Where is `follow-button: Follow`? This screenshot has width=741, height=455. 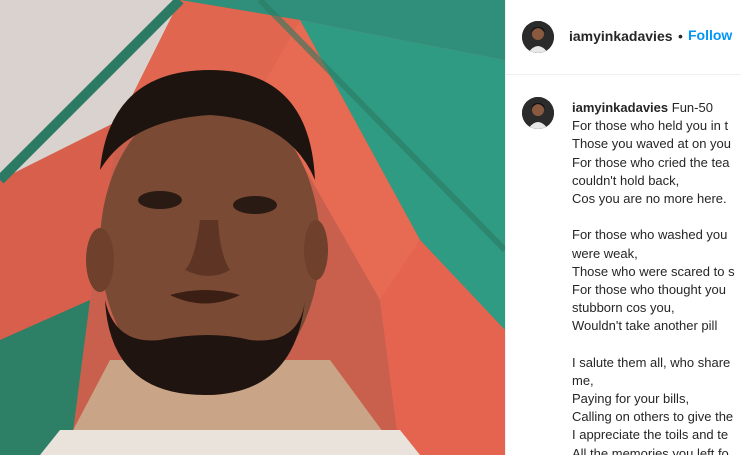 follow-button: Follow is located at coordinates (710, 35).